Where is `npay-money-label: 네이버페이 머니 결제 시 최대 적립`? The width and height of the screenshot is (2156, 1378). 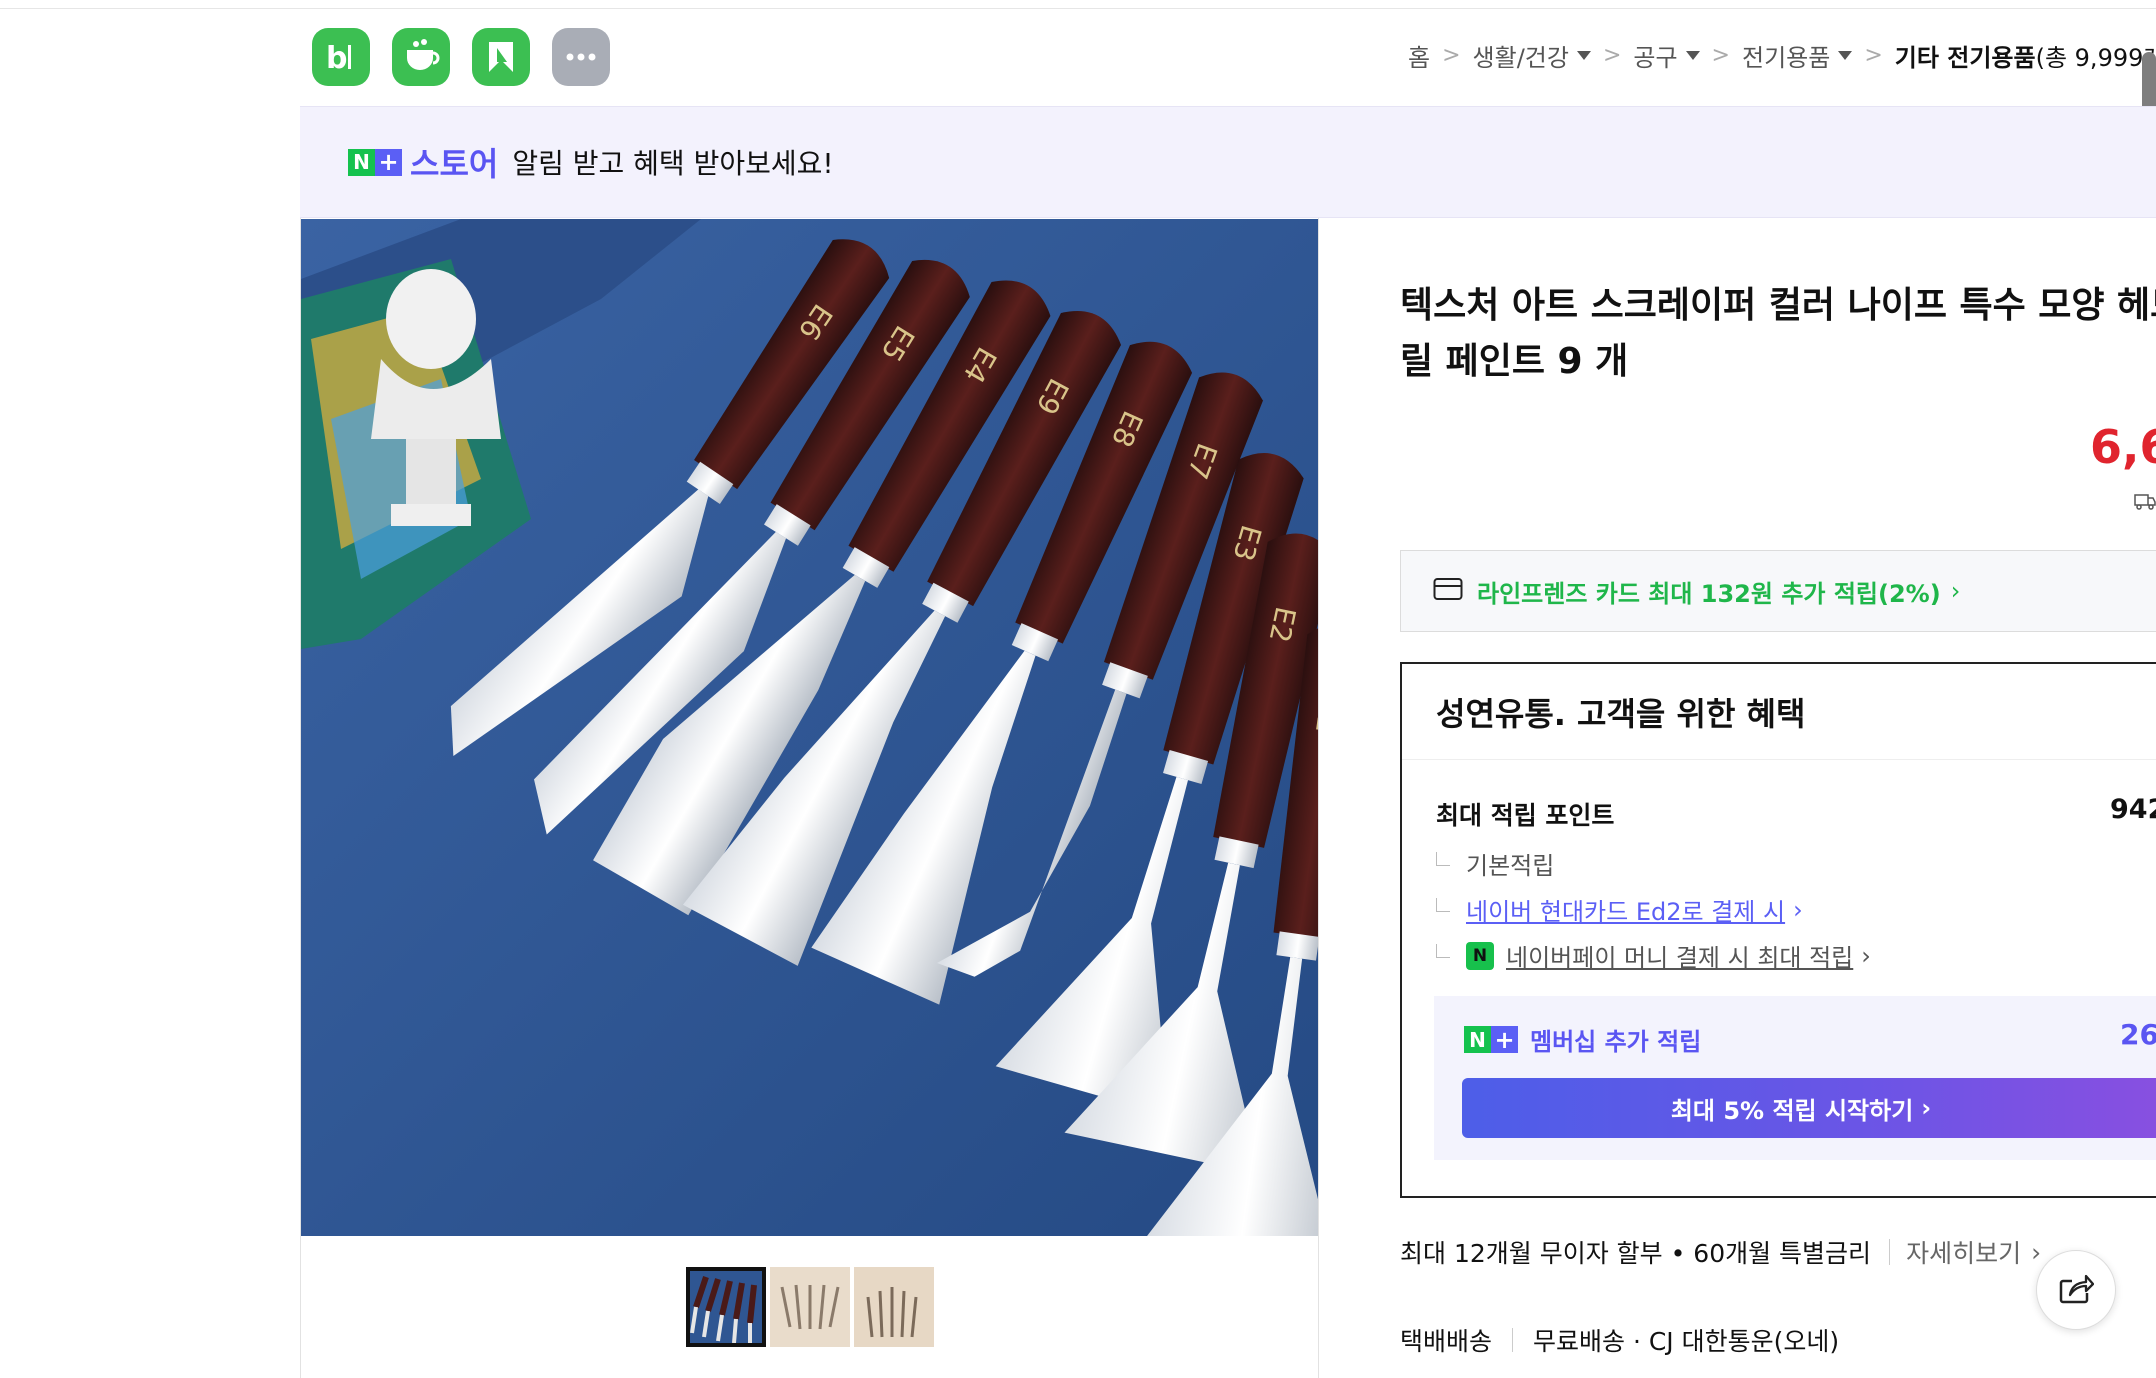 npay-money-label: 네이버페이 머니 결제 시 최대 적립 is located at coordinates (1680, 958).